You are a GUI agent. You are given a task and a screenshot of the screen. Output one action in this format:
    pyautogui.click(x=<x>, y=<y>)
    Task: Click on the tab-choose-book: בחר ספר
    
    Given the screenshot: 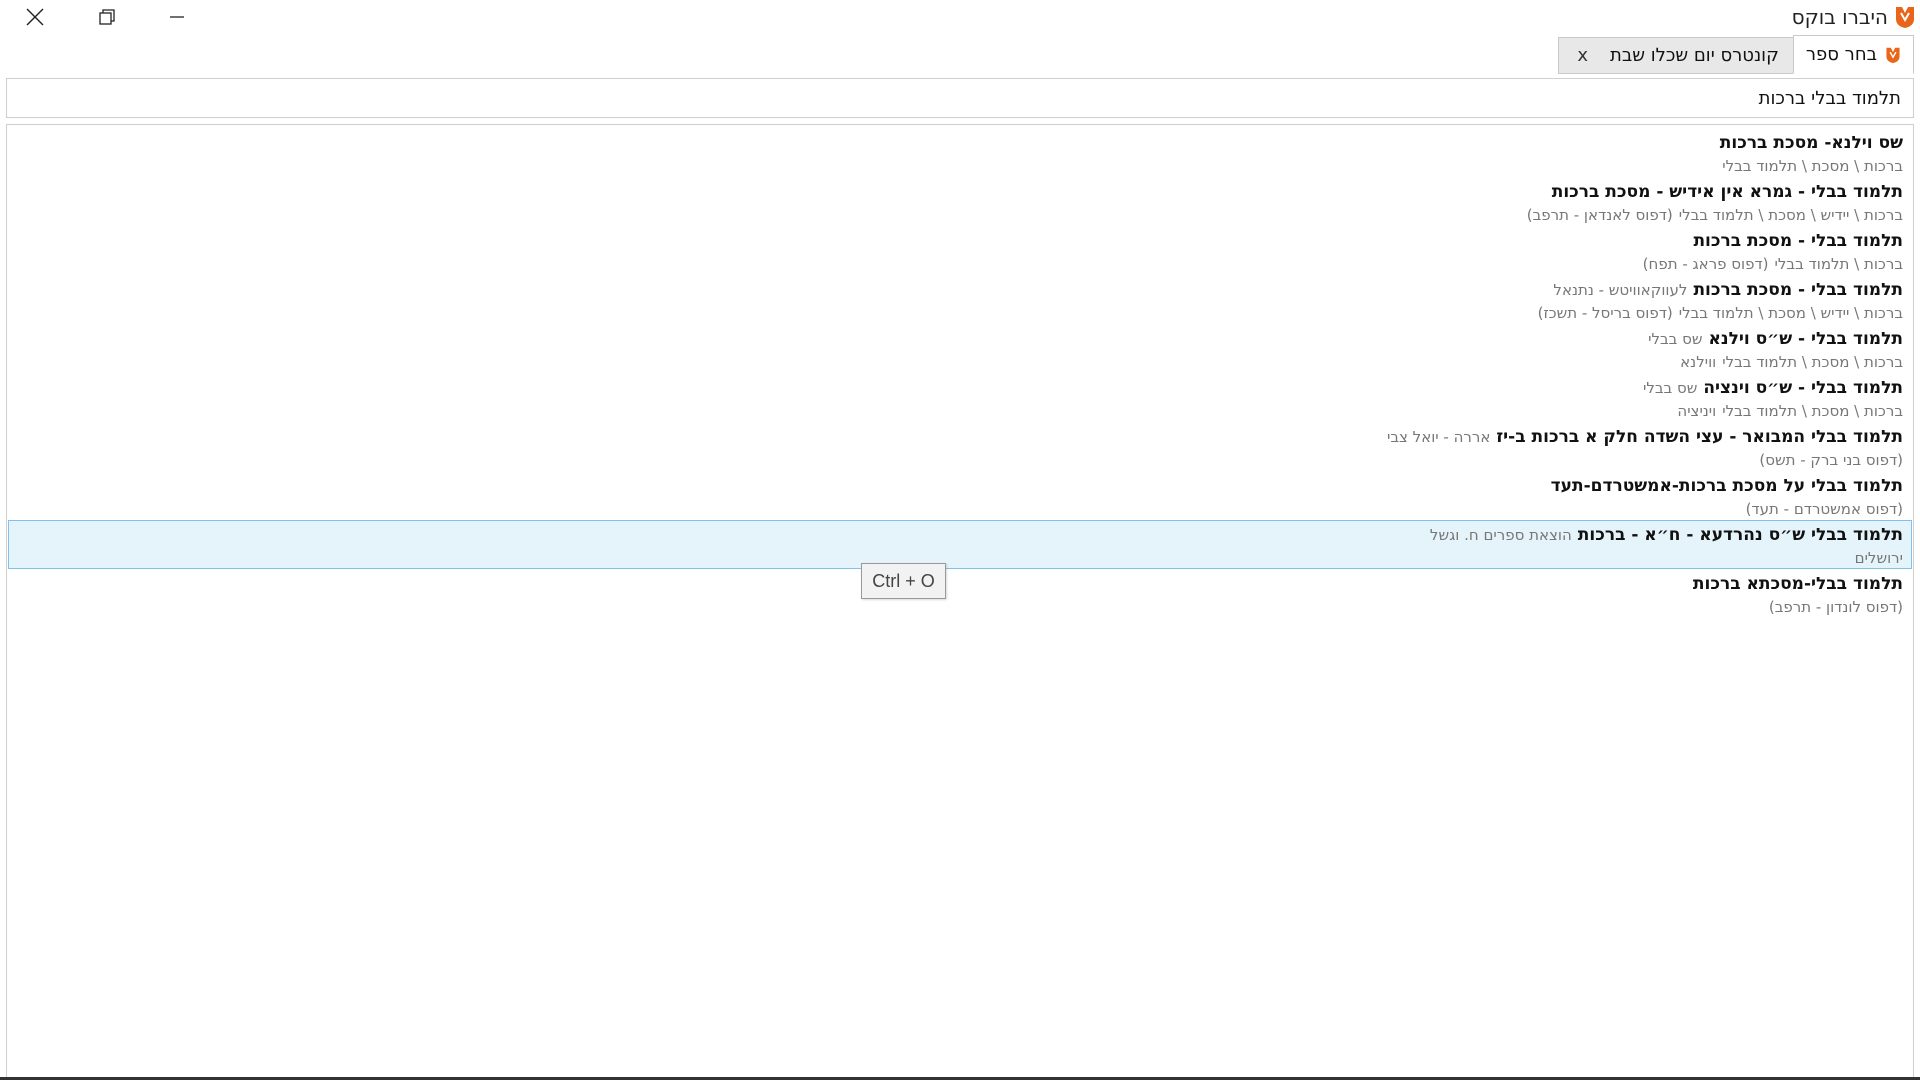 What is the action you would take?
    pyautogui.click(x=1853, y=54)
    